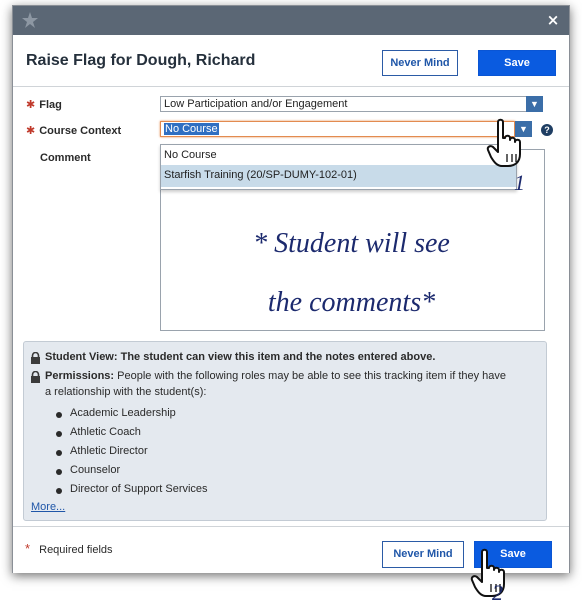 This screenshot has width=582, height=613. I want to click on student-view-label: Student View:, so click(81, 357).